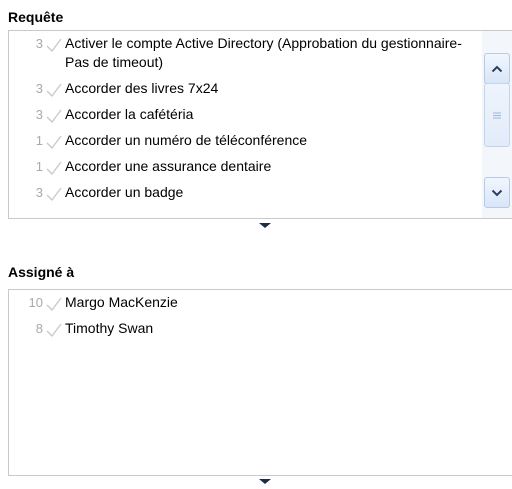  I want to click on item-label: Accorder la cafétéria, so click(129, 114).